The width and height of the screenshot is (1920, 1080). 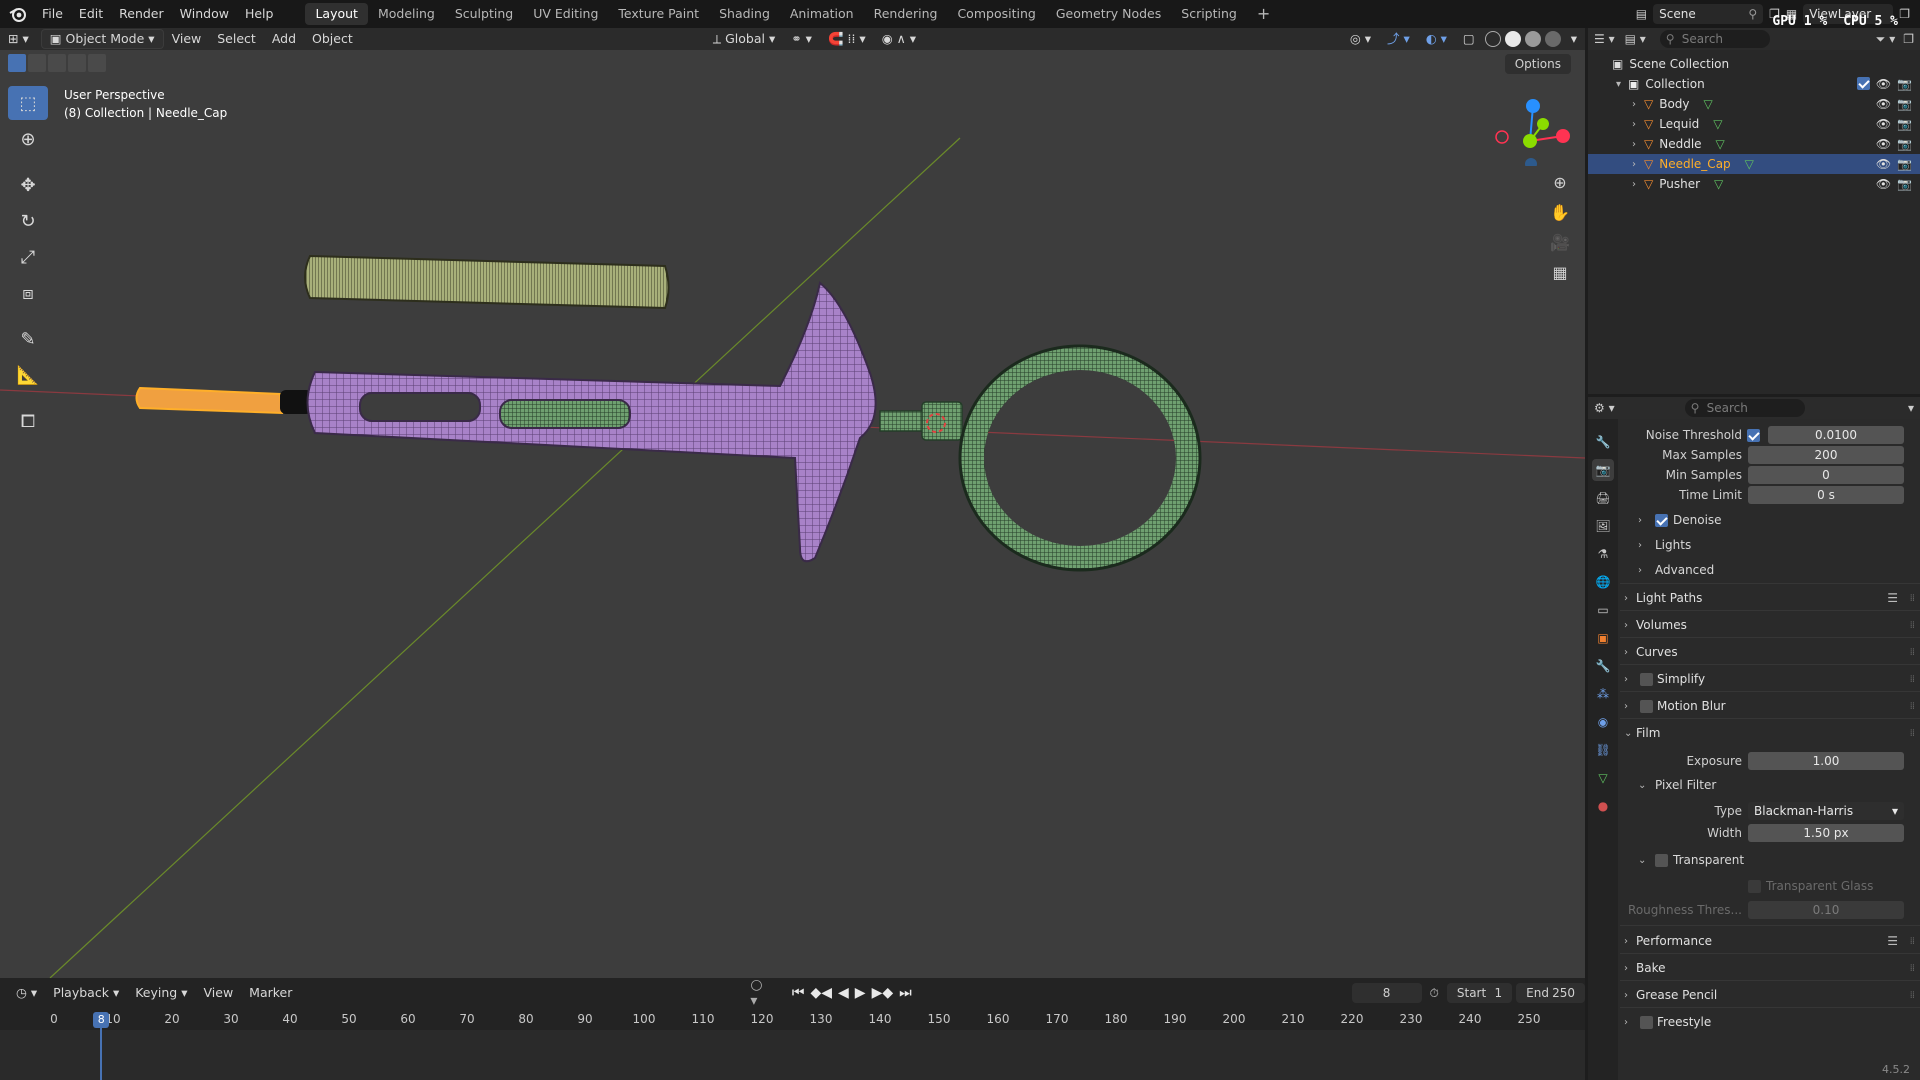 What do you see at coordinates (101, 1020) in the screenshot?
I see `playhead: 8` at bounding box center [101, 1020].